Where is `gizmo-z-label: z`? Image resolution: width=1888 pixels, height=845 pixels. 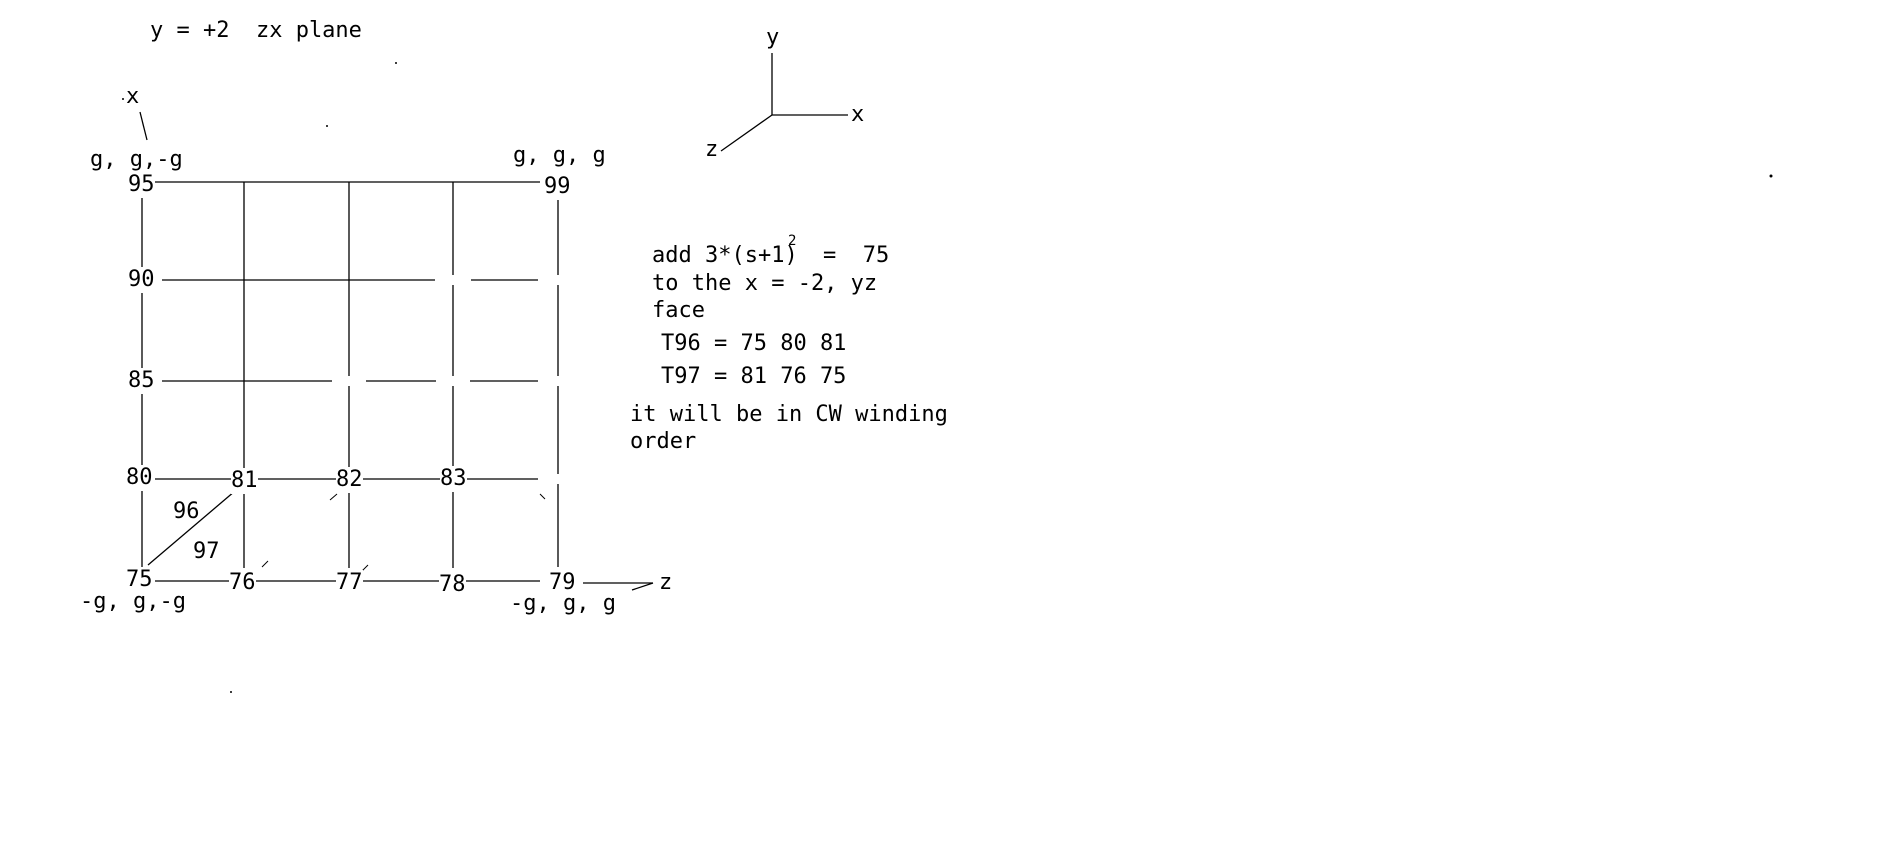
gizmo-z-label: z is located at coordinates (712, 149).